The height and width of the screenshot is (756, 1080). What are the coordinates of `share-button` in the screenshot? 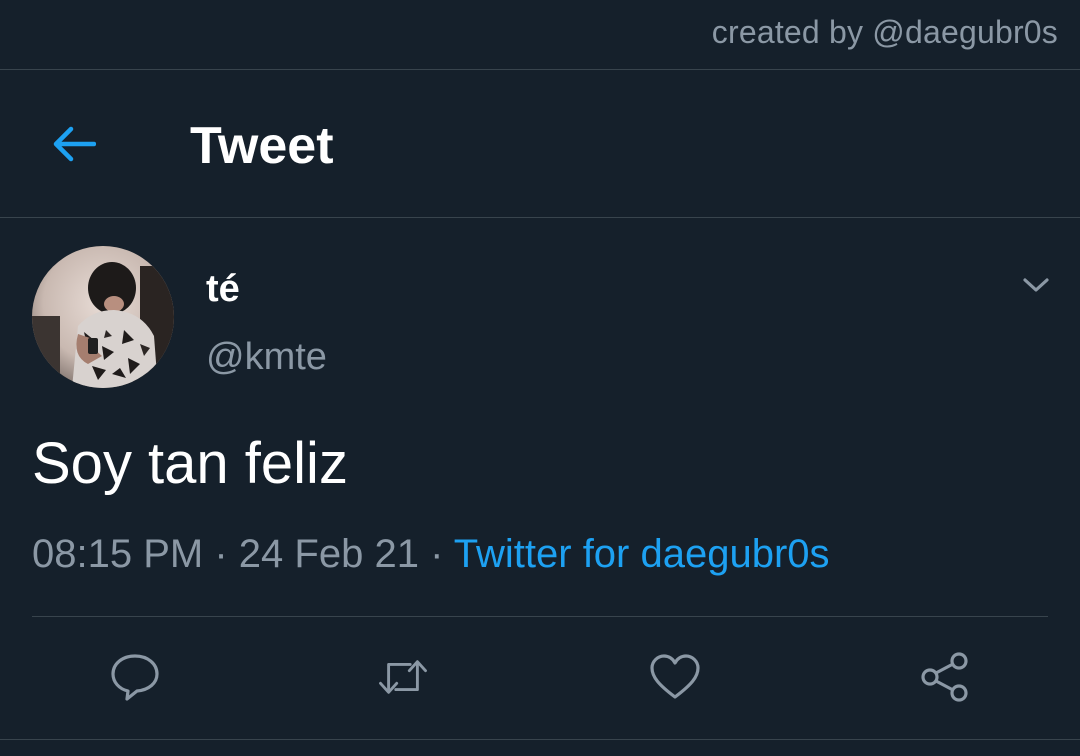 It's located at (945, 677).